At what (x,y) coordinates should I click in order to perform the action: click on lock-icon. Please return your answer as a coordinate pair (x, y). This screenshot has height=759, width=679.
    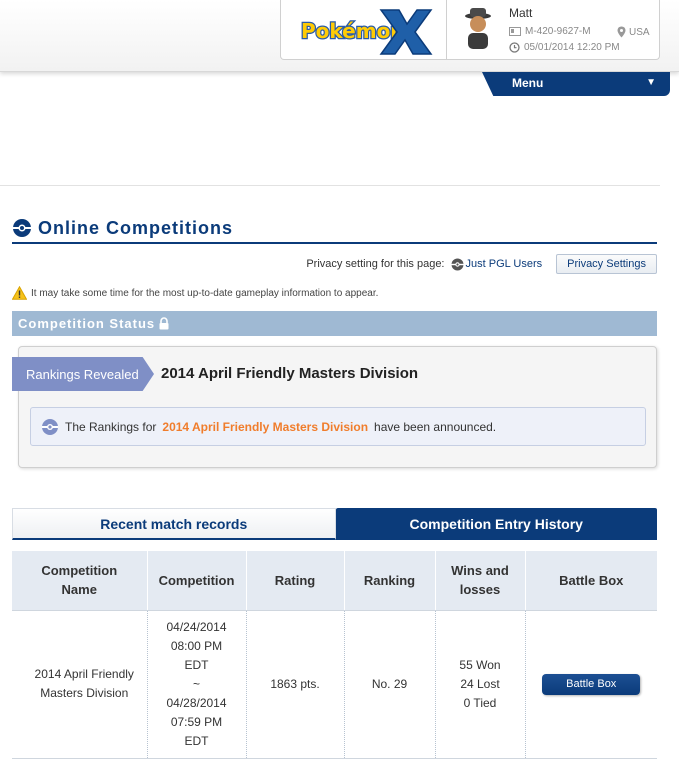
    Looking at the image, I should click on (164, 323).